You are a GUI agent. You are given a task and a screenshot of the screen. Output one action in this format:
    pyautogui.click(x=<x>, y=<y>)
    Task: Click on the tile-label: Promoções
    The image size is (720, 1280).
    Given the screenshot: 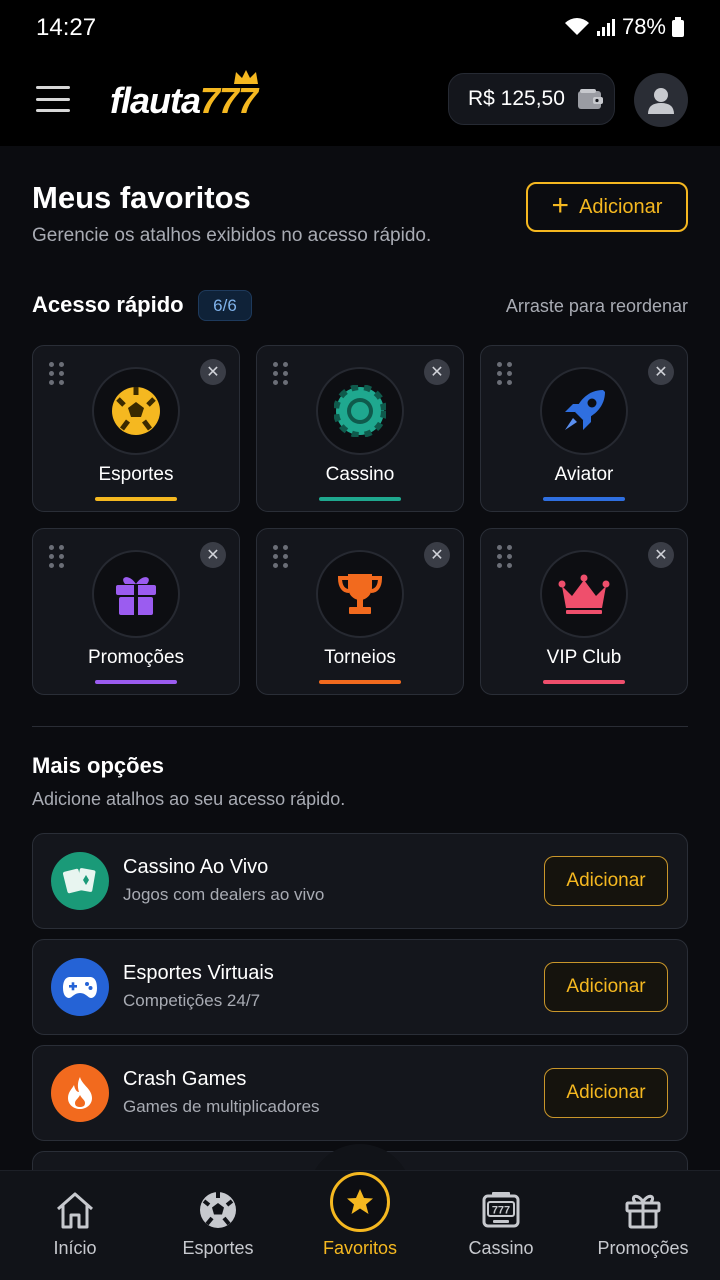 What is the action you would take?
    pyautogui.click(x=136, y=657)
    